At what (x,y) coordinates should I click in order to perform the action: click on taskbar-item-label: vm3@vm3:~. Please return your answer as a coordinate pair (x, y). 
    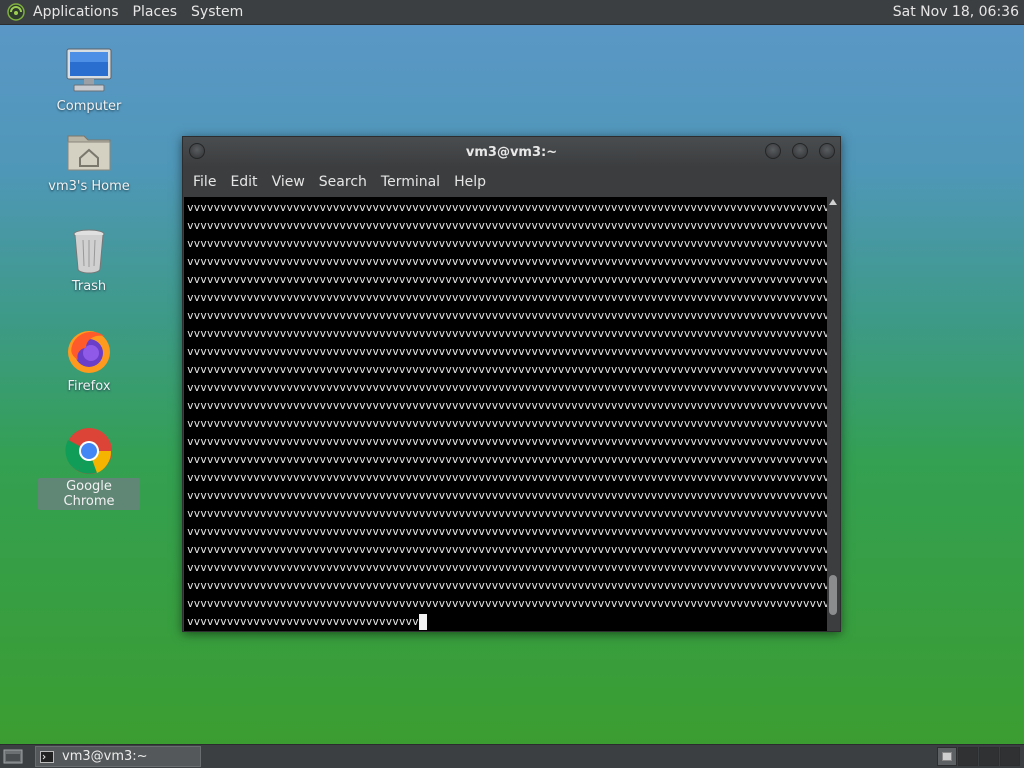
    Looking at the image, I should click on (105, 756).